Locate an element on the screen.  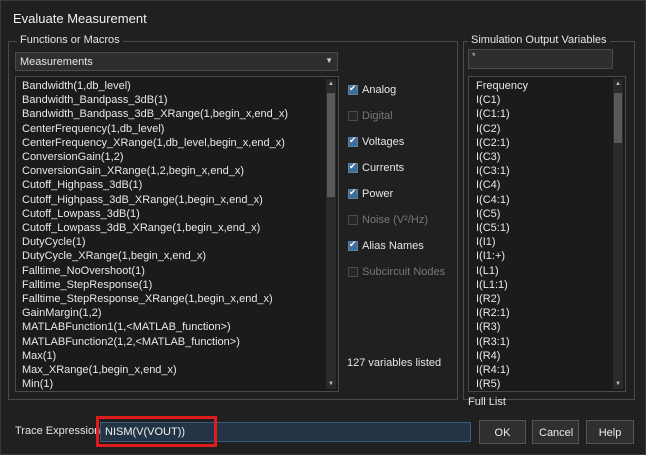
function-list-item: Max_XRange(1,begin_x,end_x) is located at coordinates (99, 370).